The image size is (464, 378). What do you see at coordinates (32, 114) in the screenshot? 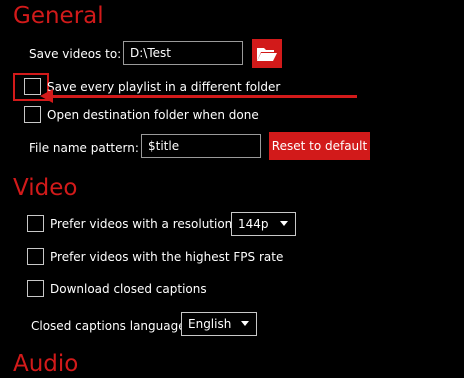
I see `open-destination-checkbox` at bounding box center [32, 114].